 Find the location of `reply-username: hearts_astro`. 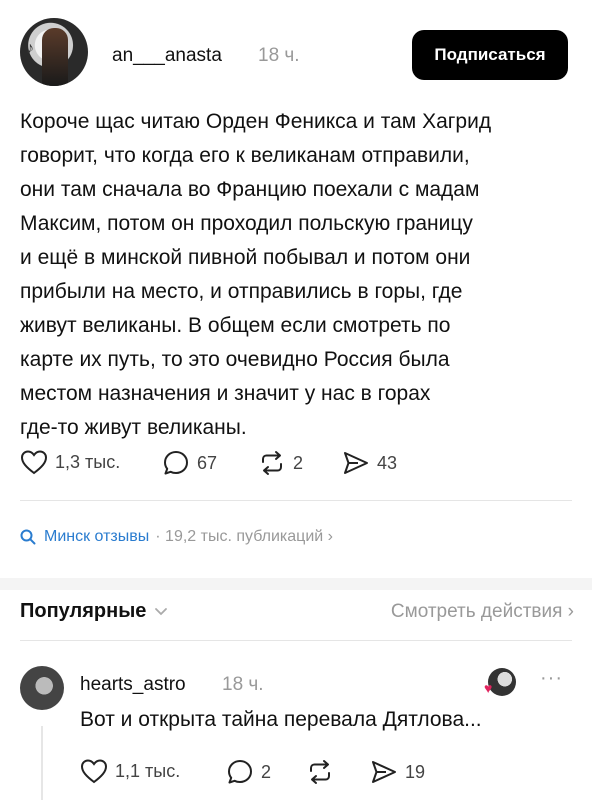

reply-username: hearts_astro is located at coordinates (133, 685).